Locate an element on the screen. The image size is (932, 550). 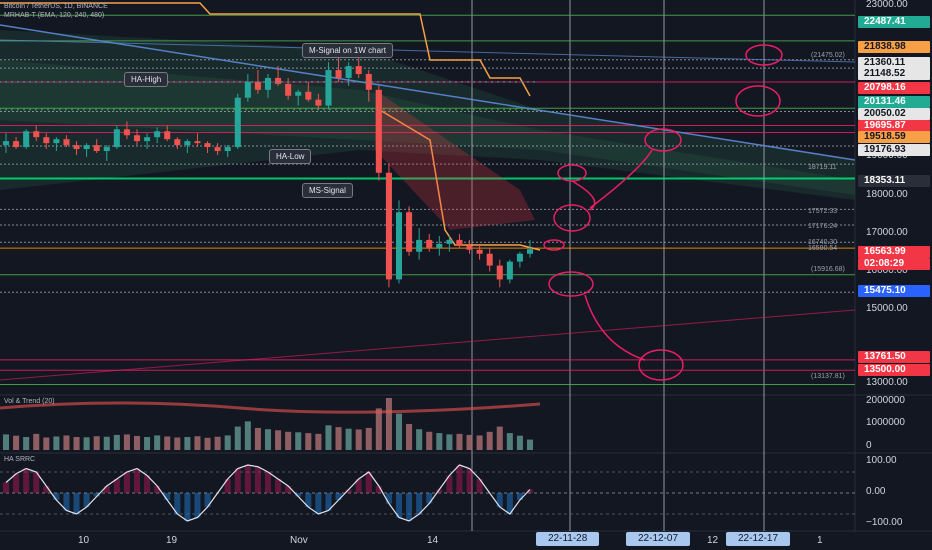
volume-axis: 2000000 1000000 0 is located at coordinates (894, 424).